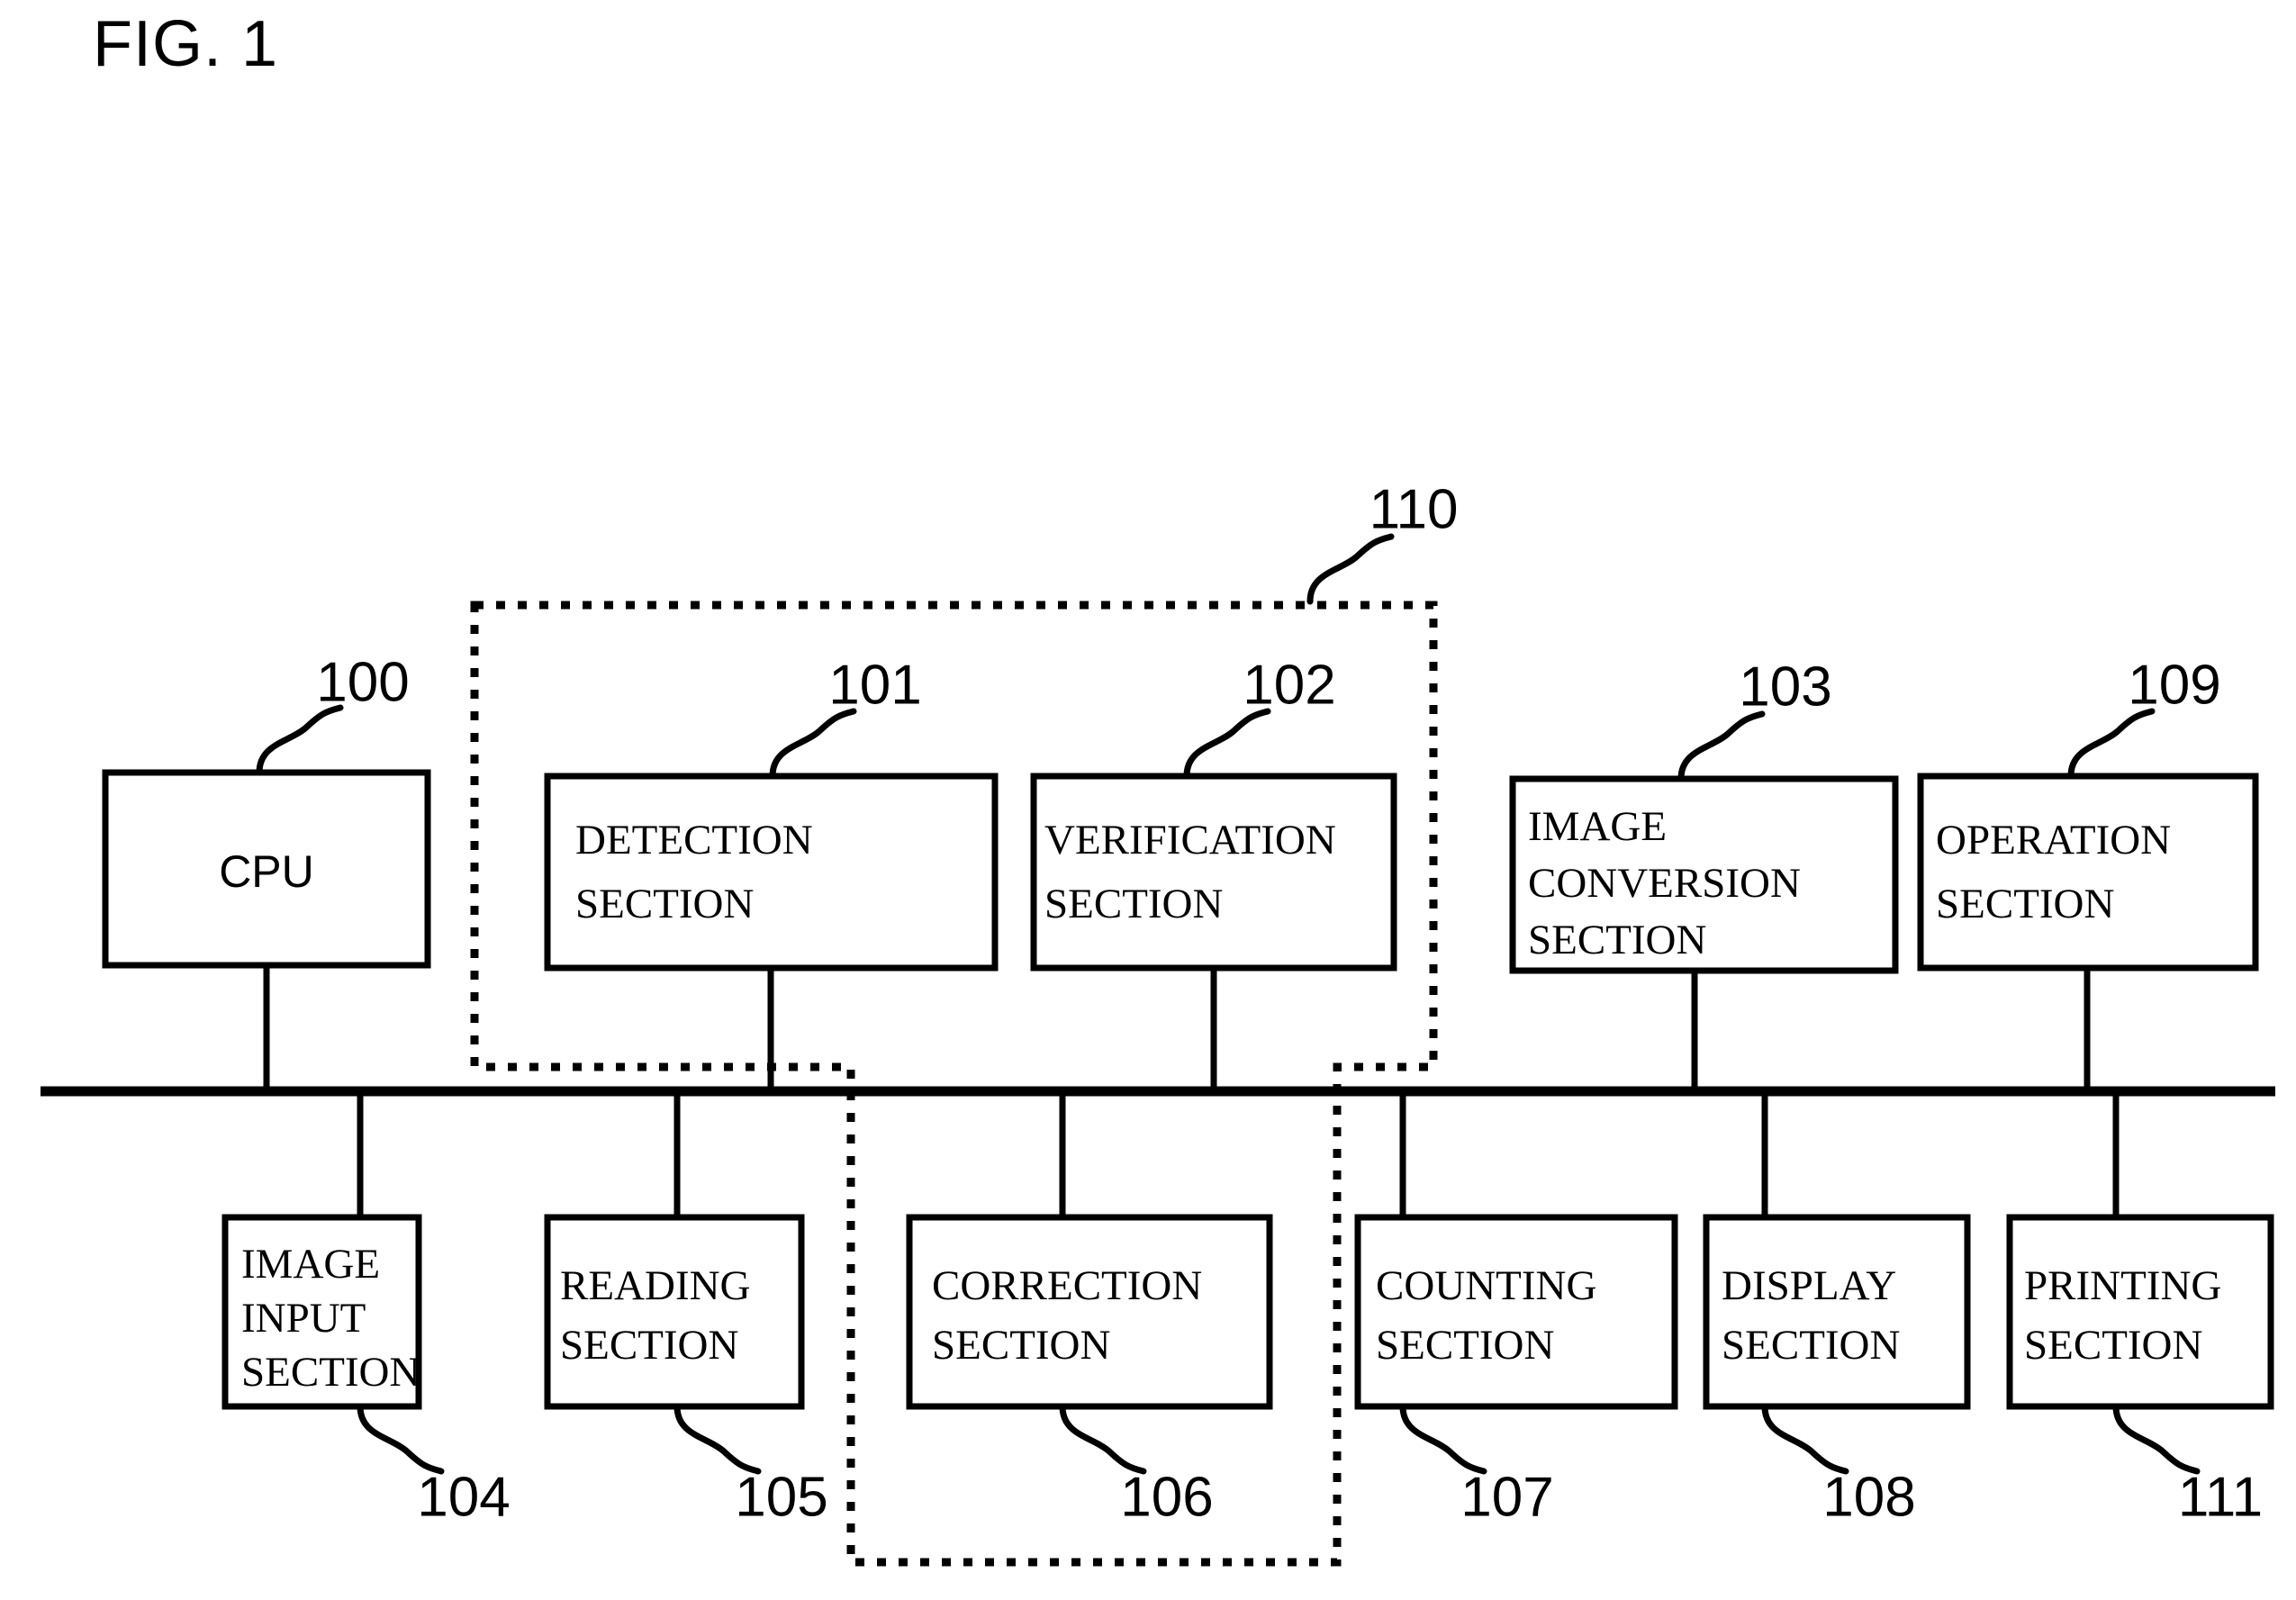 This screenshot has height=1600, width=2296. What do you see at coordinates (310, 1264) in the screenshot?
I see `box-image-input-label-line-0: IMAGE` at bounding box center [310, 1264].